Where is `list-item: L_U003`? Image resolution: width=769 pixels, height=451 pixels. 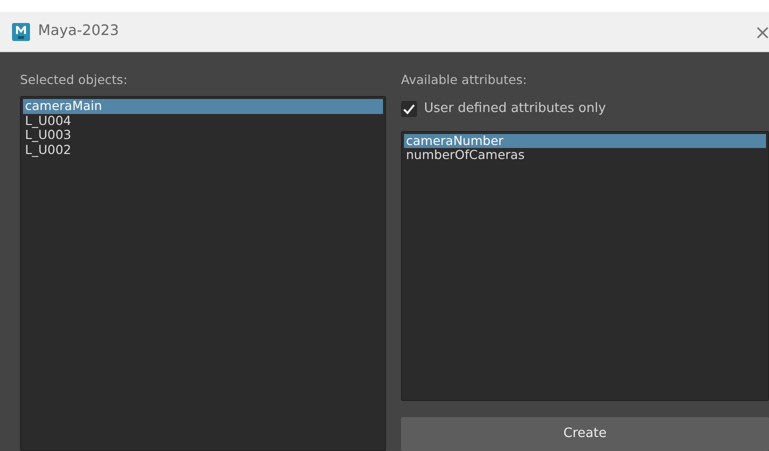 list-item: L_U003 is located at coordinates (203, 135).